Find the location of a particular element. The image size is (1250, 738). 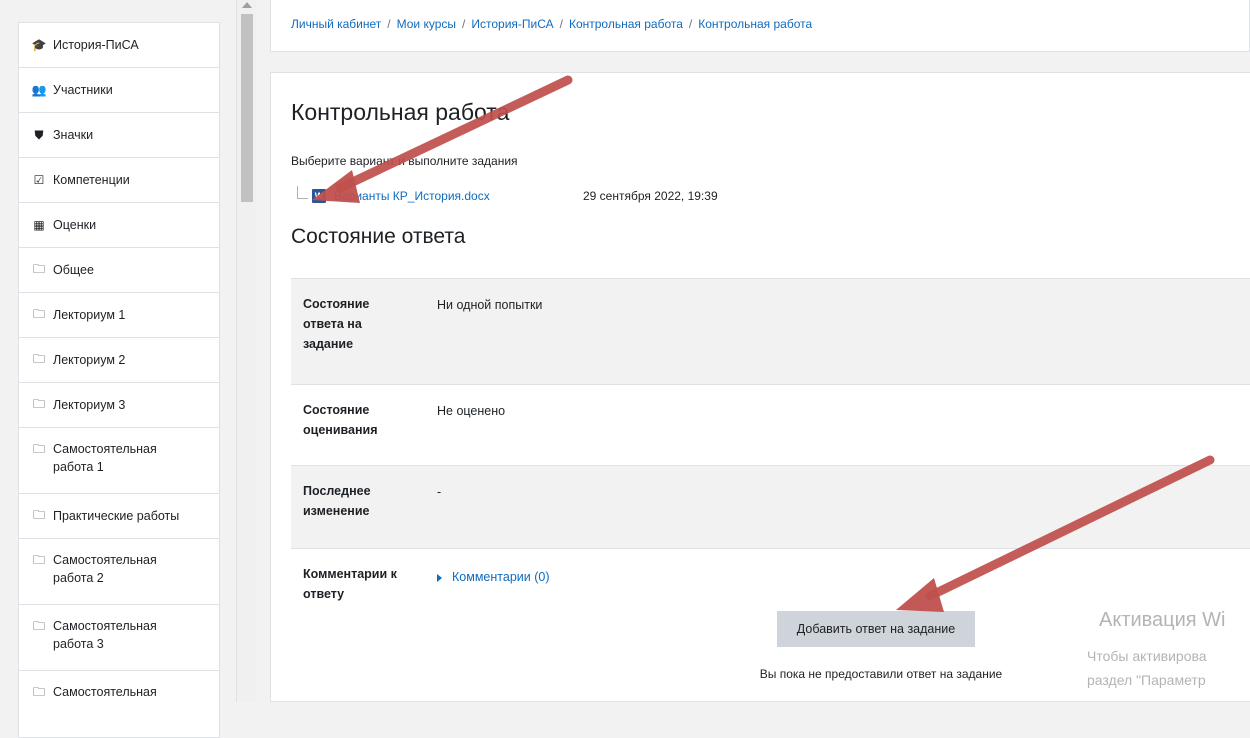

sidebar-item-general: 🗀 Общее is located at coordinates (119, 270).